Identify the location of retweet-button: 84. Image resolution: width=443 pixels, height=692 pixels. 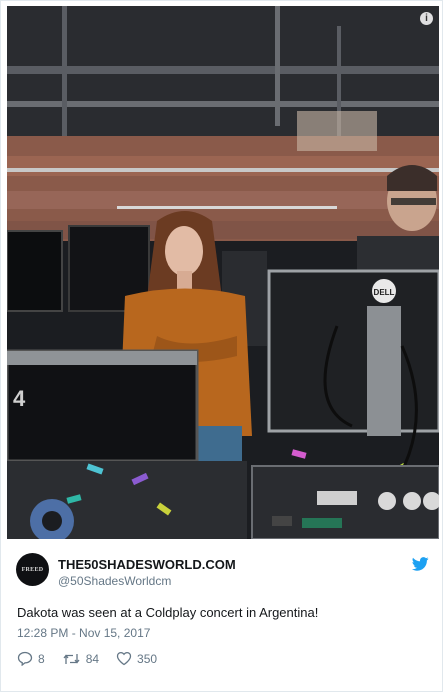
(80, 659).